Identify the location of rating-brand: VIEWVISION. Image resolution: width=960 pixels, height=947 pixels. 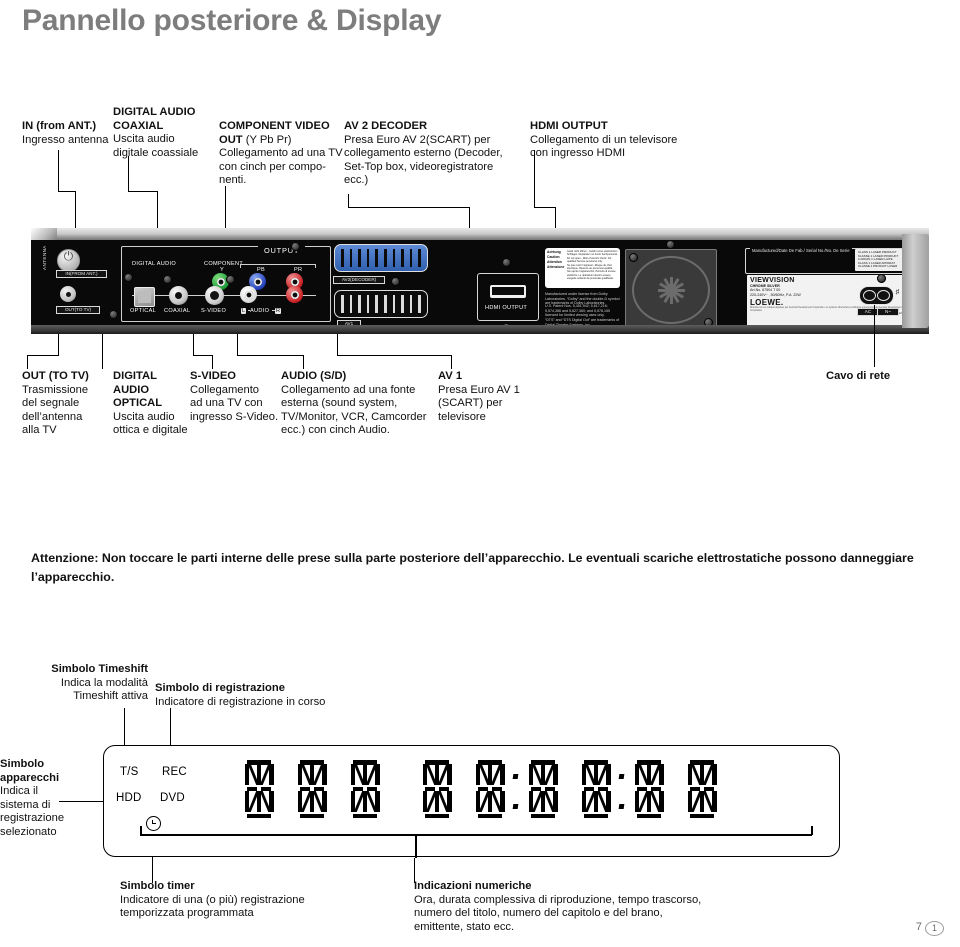
(772, 280).